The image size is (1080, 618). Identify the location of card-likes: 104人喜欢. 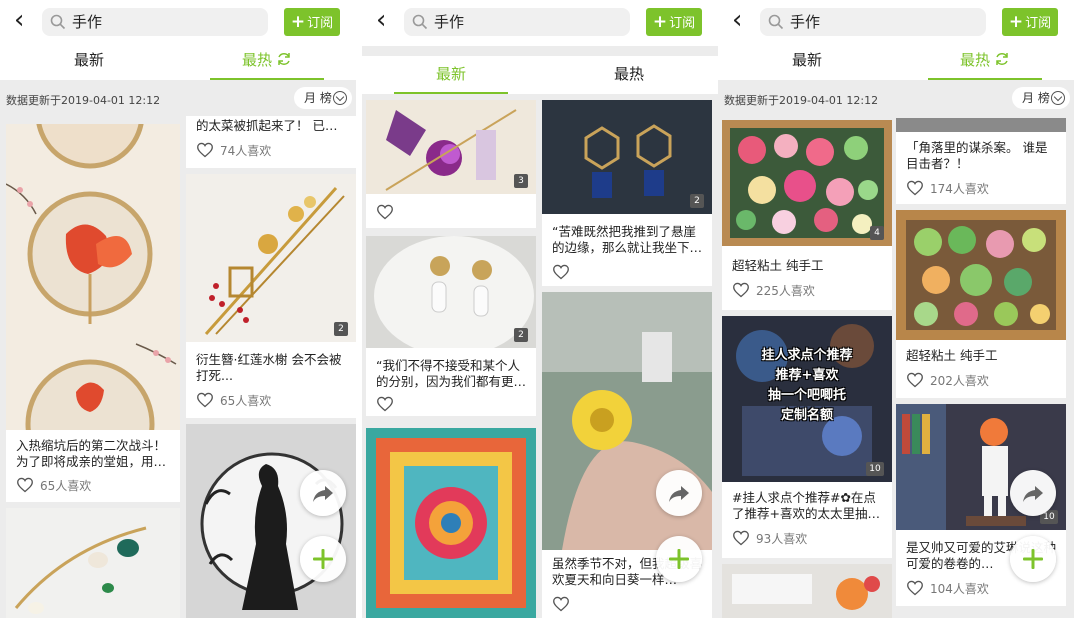
(947, 589).